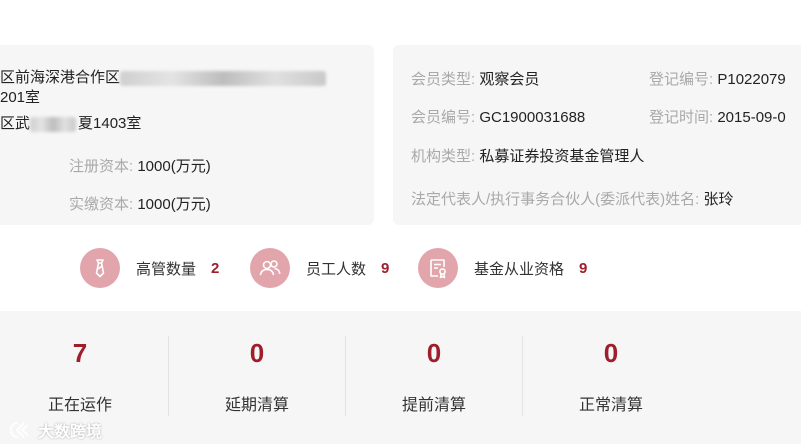 The height and width of the screenshot is (444, 801). I want to click on office-address-end: 夏1403室, so click(110, 123).